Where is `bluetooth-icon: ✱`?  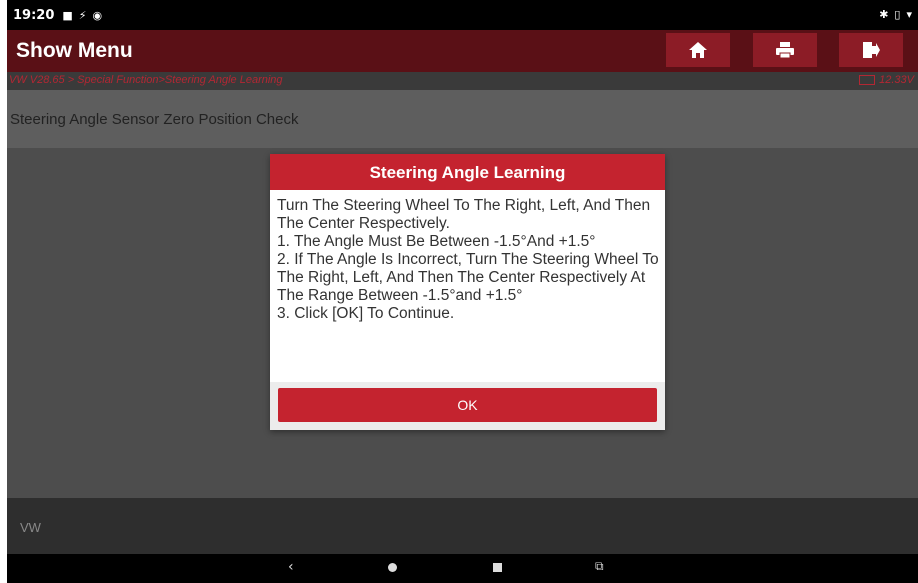 bluetooth-icon: ✱ is located at coordinates (884, 14).